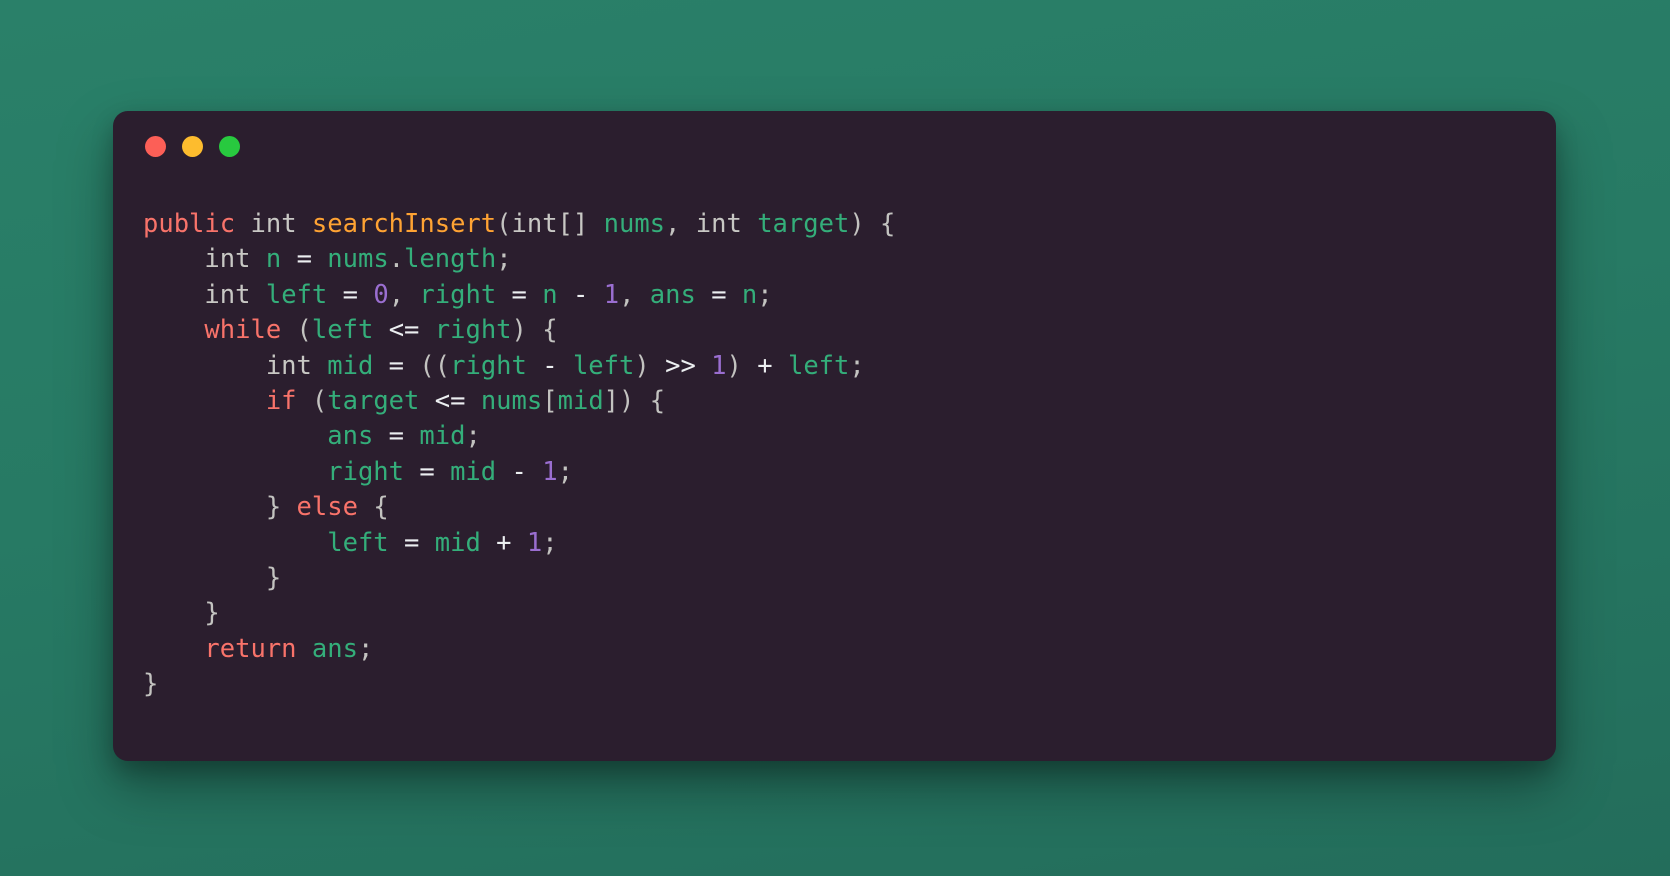 The width and height of the screenshot is (1670, 876). I want to click on close-window-button, so click(155, 146).